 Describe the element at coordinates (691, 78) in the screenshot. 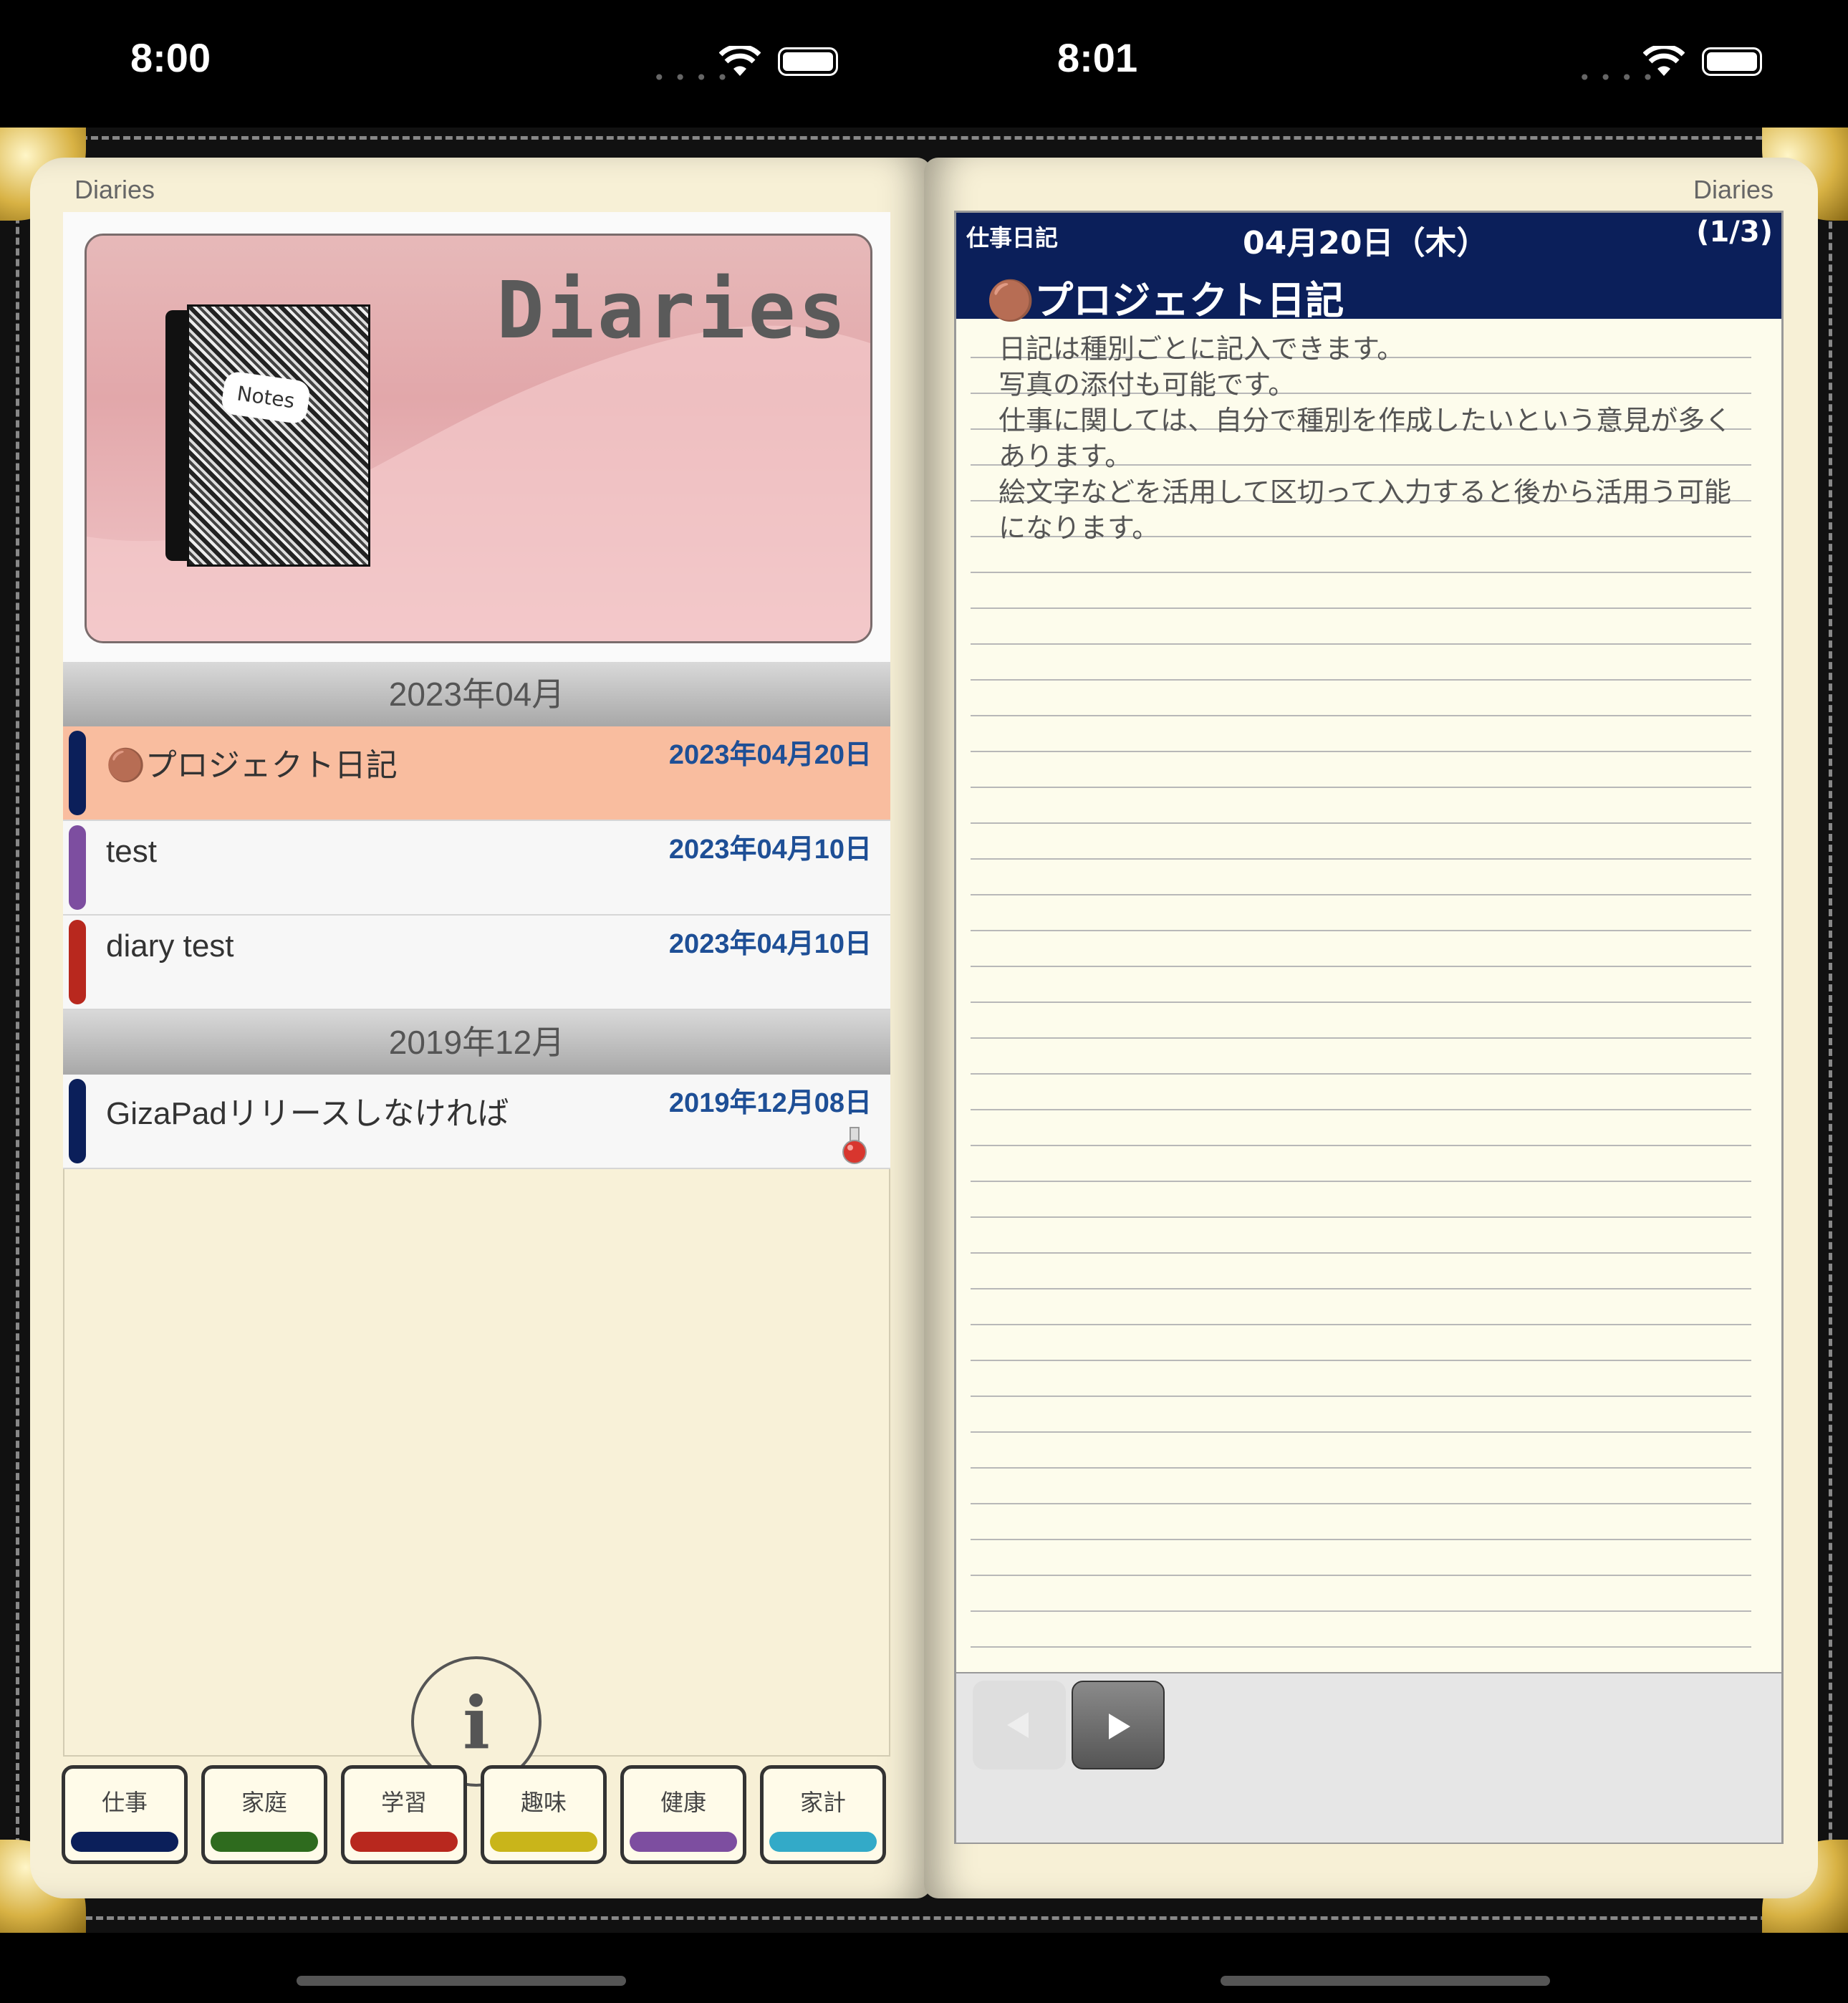

I see `cellular-signal-icon: • • • •` at that location.